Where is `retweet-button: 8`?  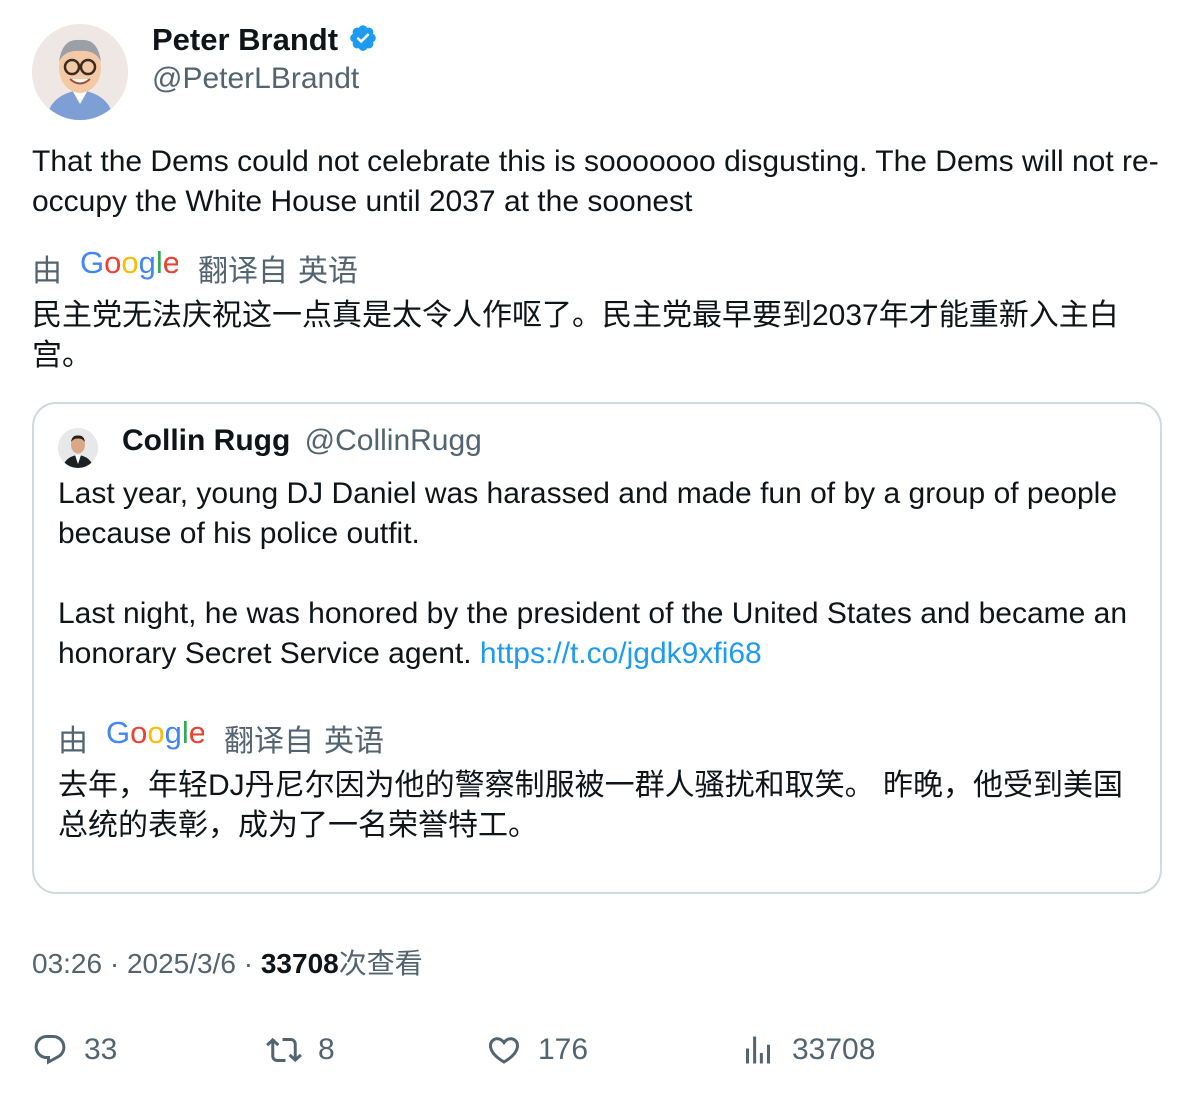
retweet-button: 8 is located at coordinates (300, 1050).